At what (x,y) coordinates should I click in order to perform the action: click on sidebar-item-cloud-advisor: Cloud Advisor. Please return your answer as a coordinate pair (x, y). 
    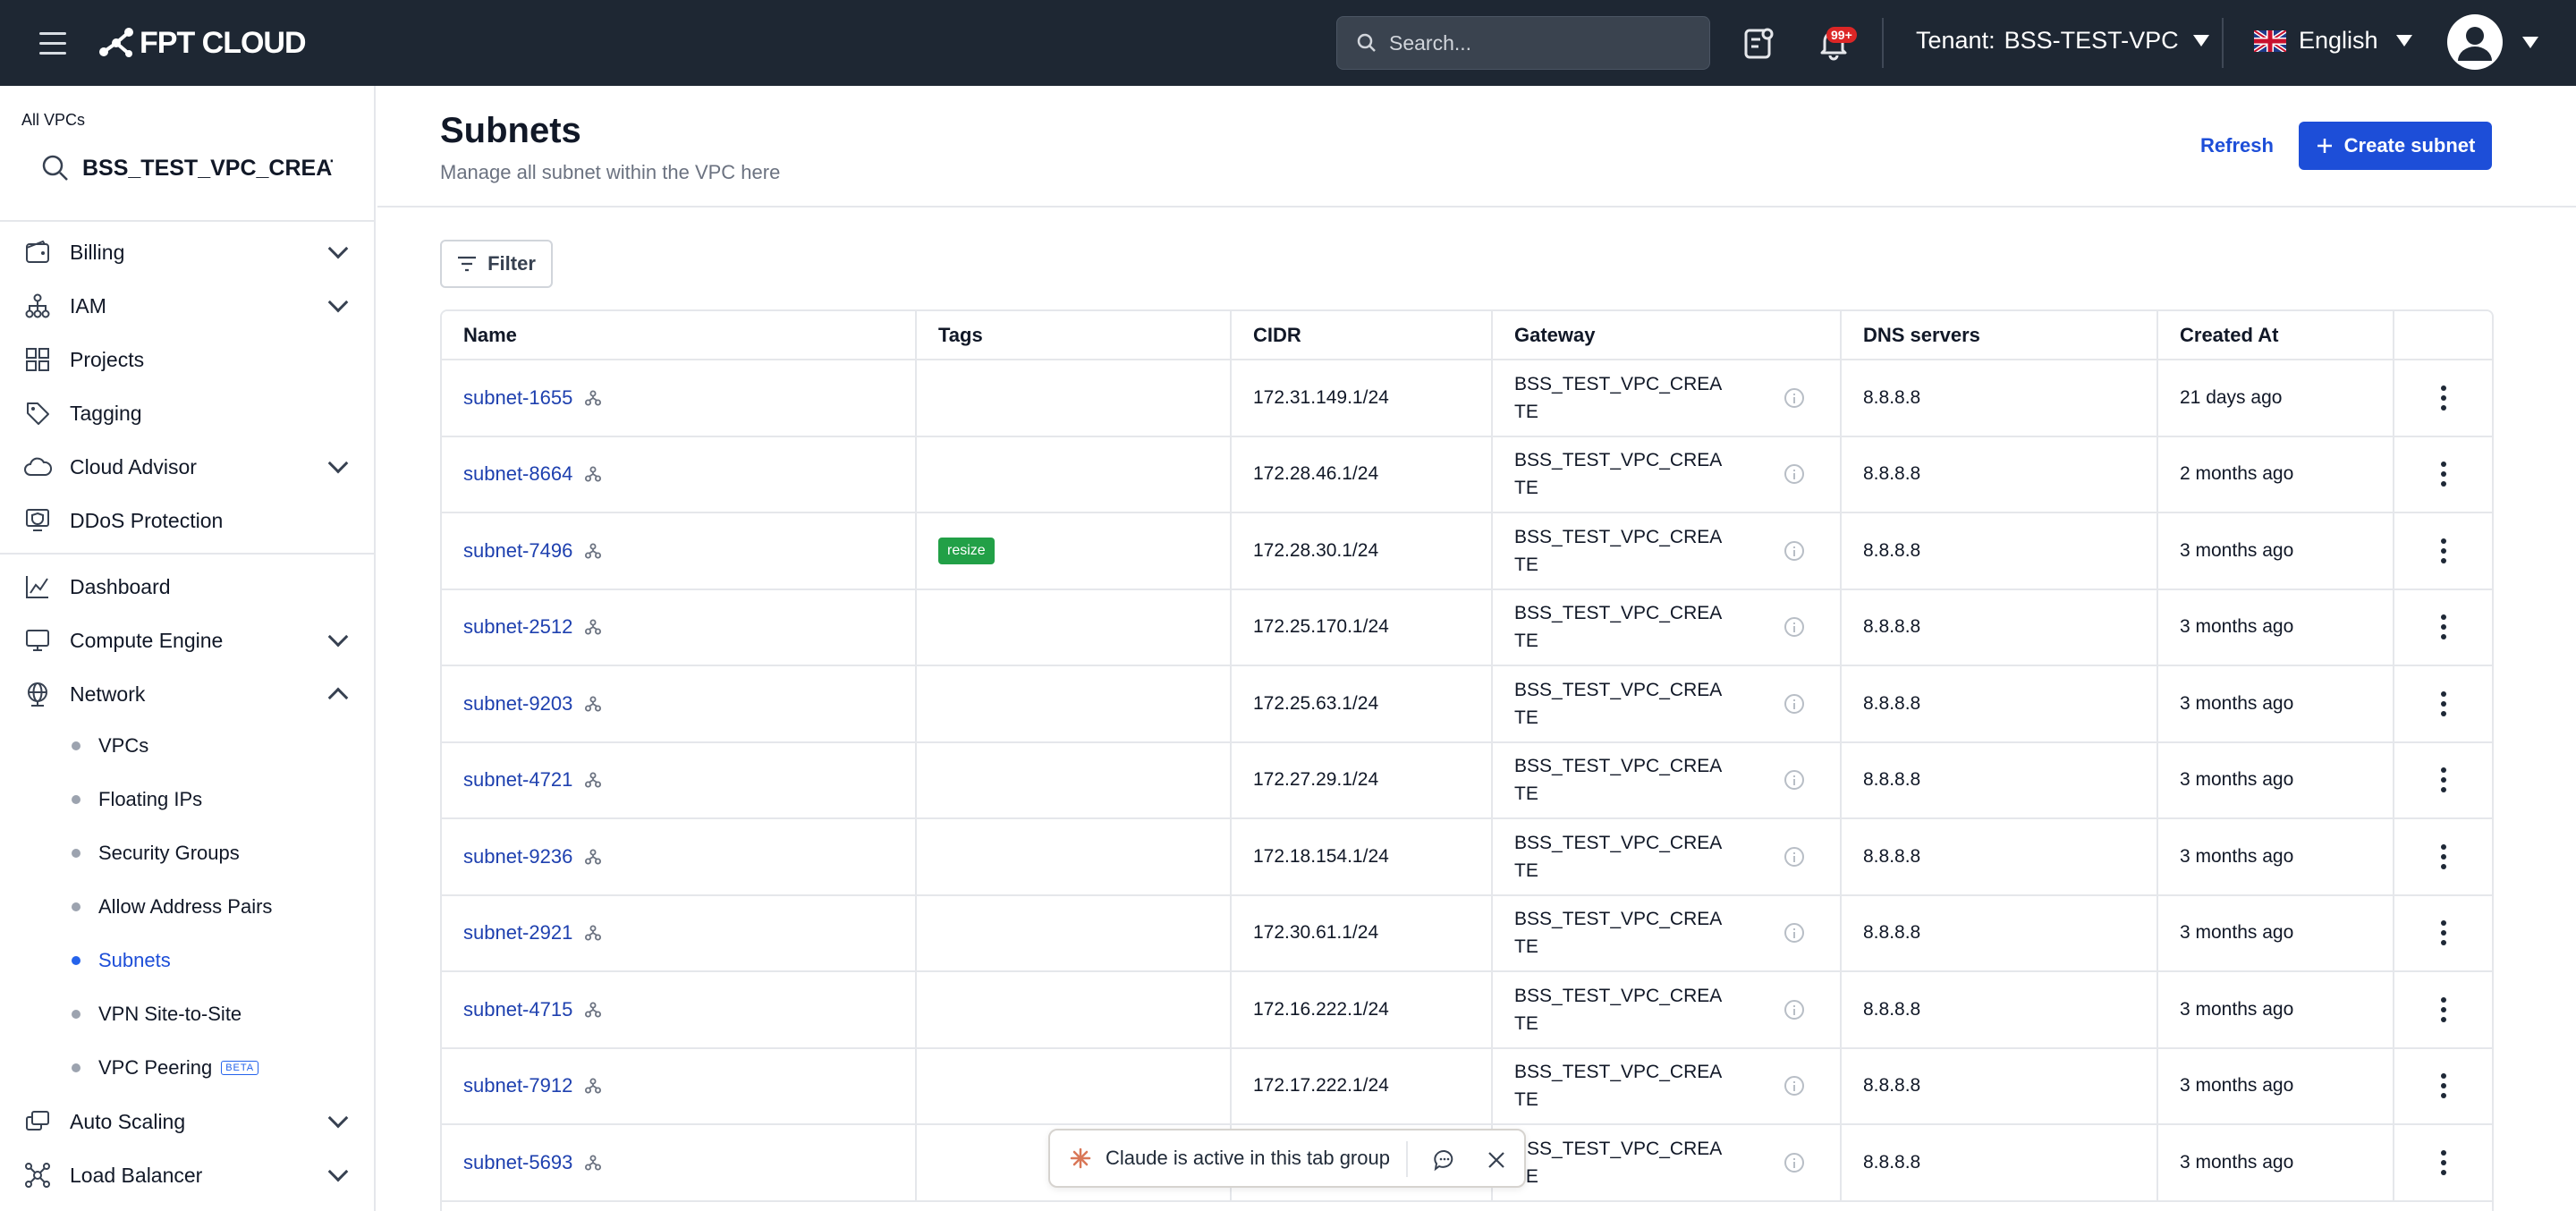
    Looking at the image, I should click on (187, 466).